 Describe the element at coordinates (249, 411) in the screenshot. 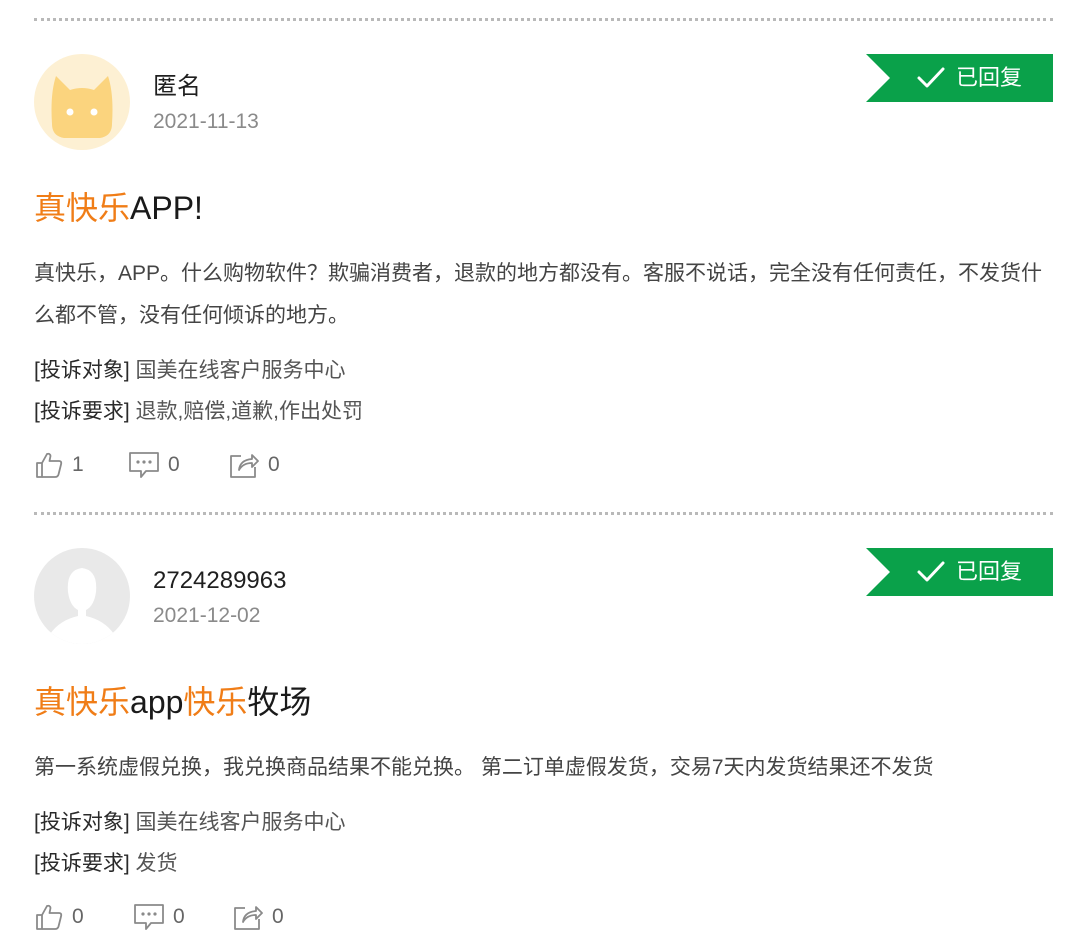

I see `complaint-demand-value: 退款,赔偿,道歉,作出处罚` at that location.